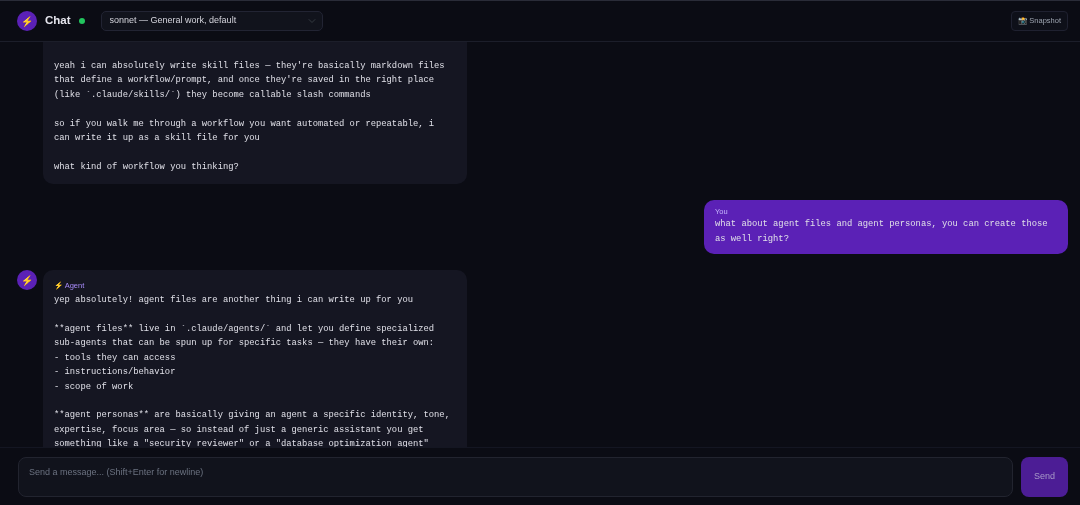  What do you see at coordinates (250, 117) in the screenshot?
I see `message-text: yeah i can absolutely write skill files — they're basically markdown files that define a workflow/prompt, and once they're saved in the right place (like `.claude/skills/`) they become callable slash commands so if you walk me through a workflow you want automated or repeatable, i can write it up as a skill file for you what kind of workflow you thinking?` at bounding box center [250, 117].